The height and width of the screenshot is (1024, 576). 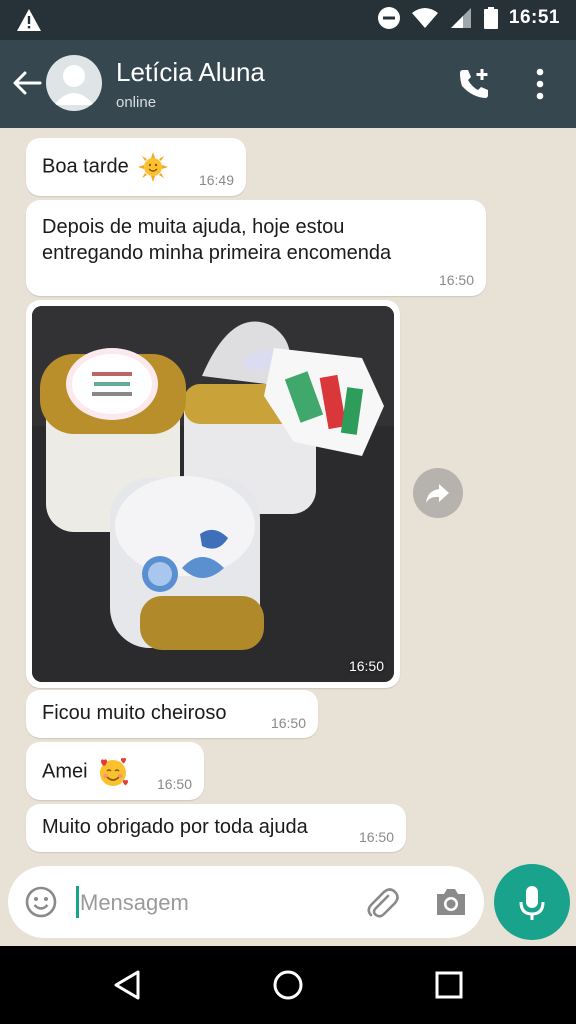 What do you see at coordinates (216, 180) in the screenshot?
I see `message-time: 16:49` at bounding box center [216, 180].